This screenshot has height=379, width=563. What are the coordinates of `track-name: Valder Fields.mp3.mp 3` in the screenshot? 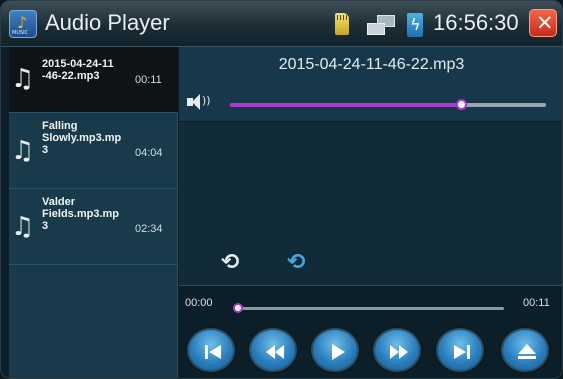 It's located at (81, 214).